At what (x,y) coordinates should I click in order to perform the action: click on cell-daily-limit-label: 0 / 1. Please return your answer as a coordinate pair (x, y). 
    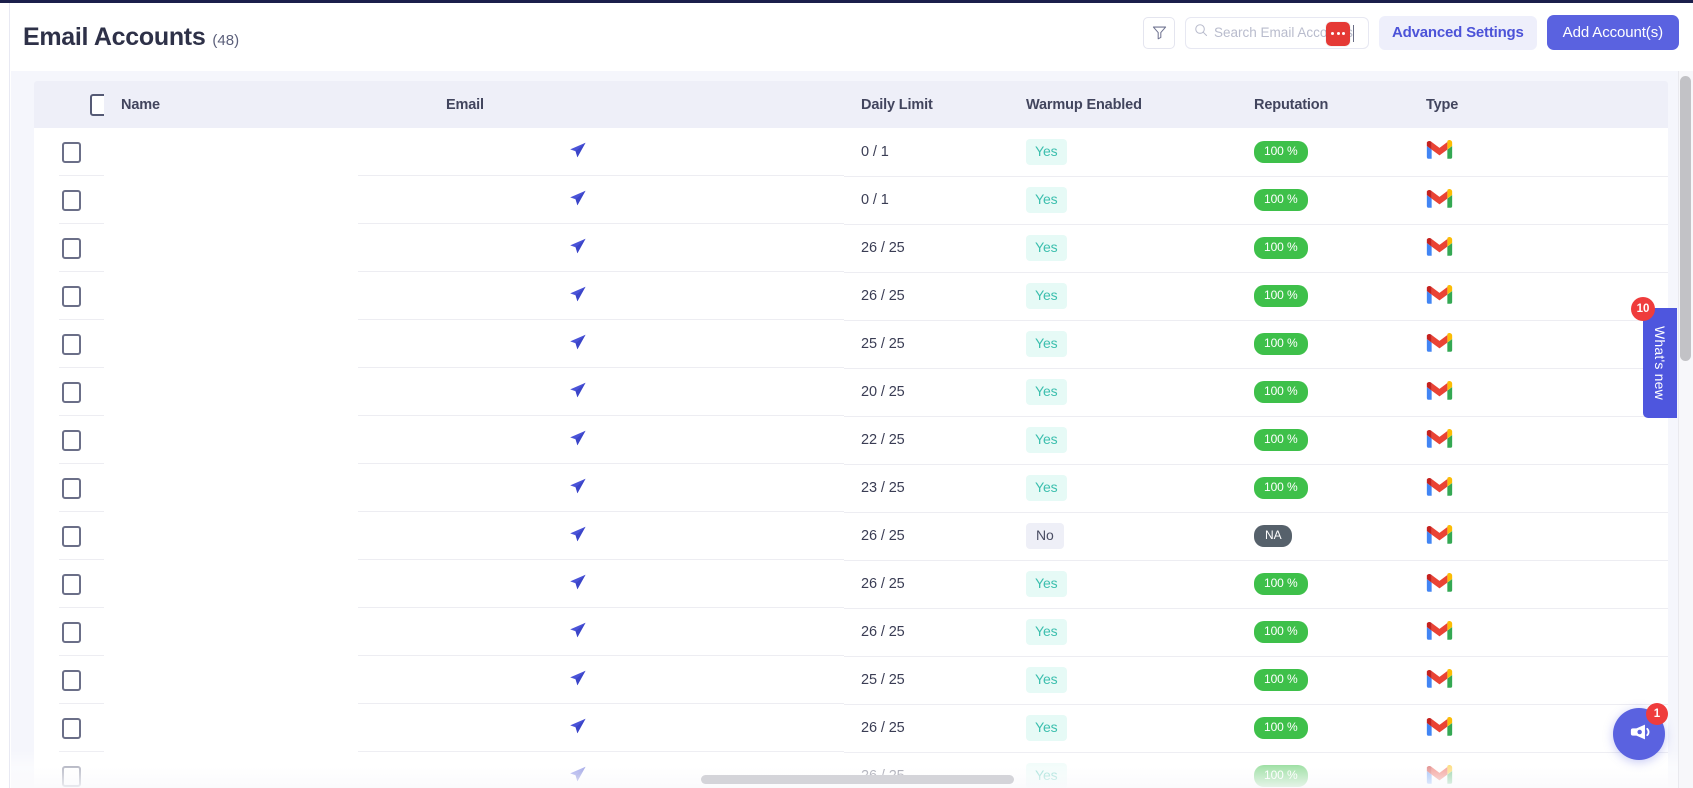
    Looking at the image, I should click on (875, 200).